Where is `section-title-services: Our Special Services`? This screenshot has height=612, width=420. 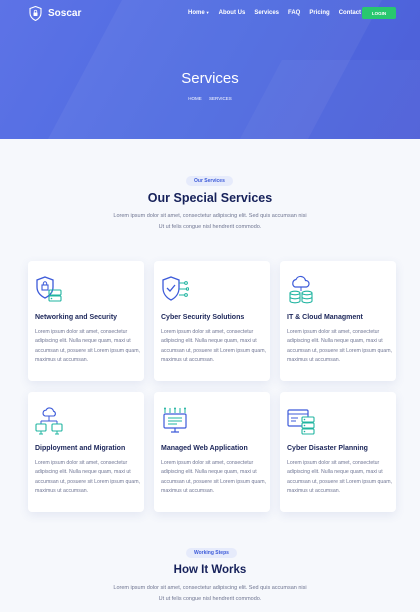 section-title-services: Our Special Services is located at coordinates (210, 198).